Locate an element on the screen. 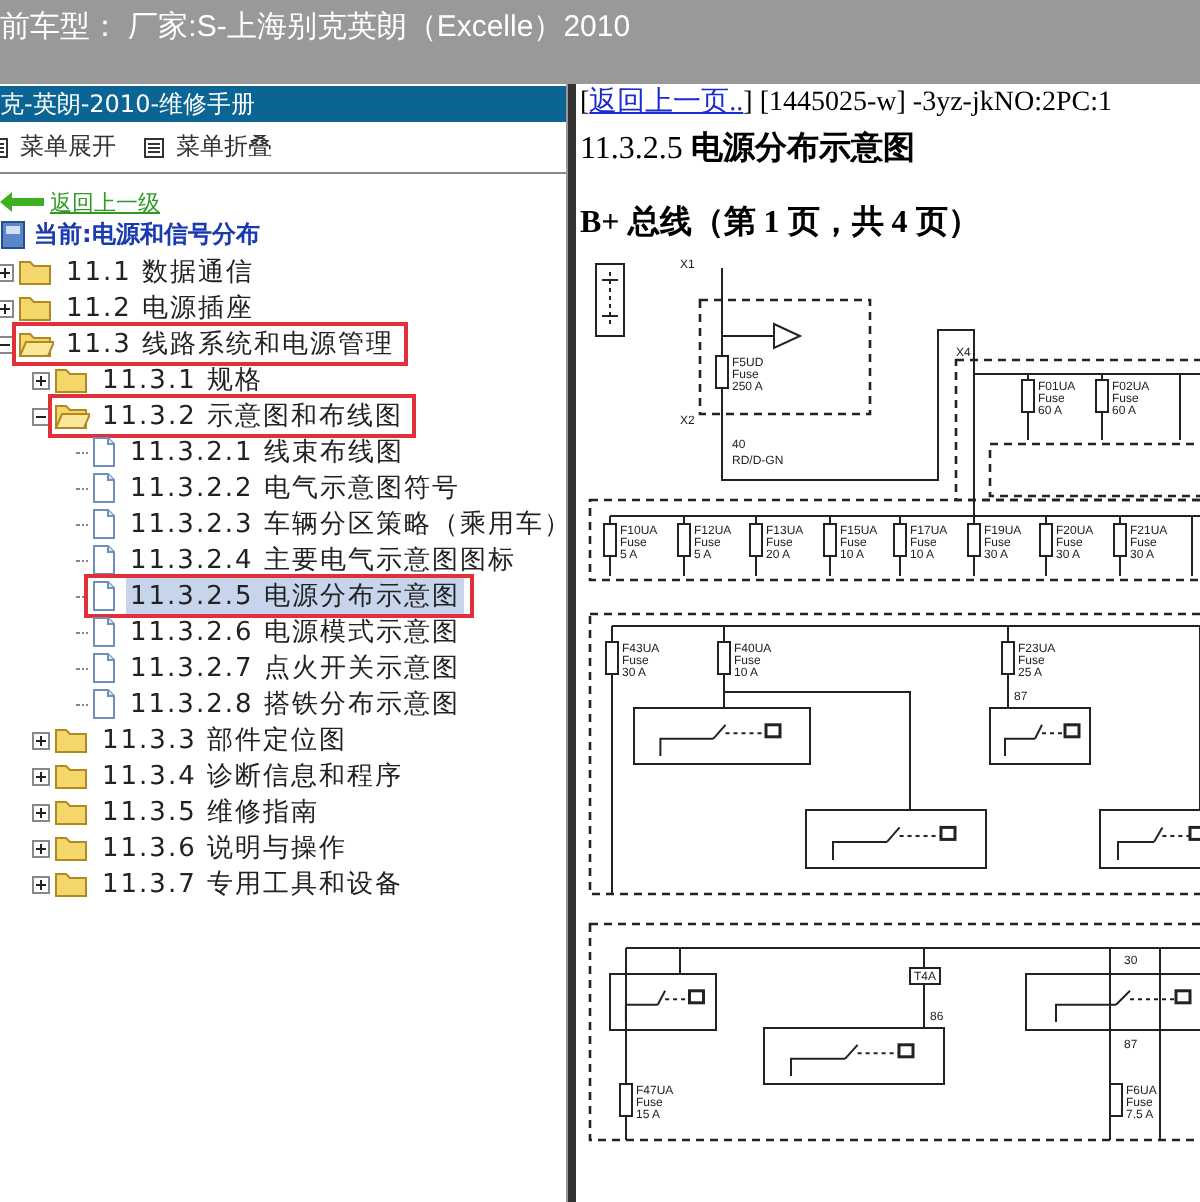  tree-item: 11.3.6 说明与操作 is located at coordinates (224, 848).